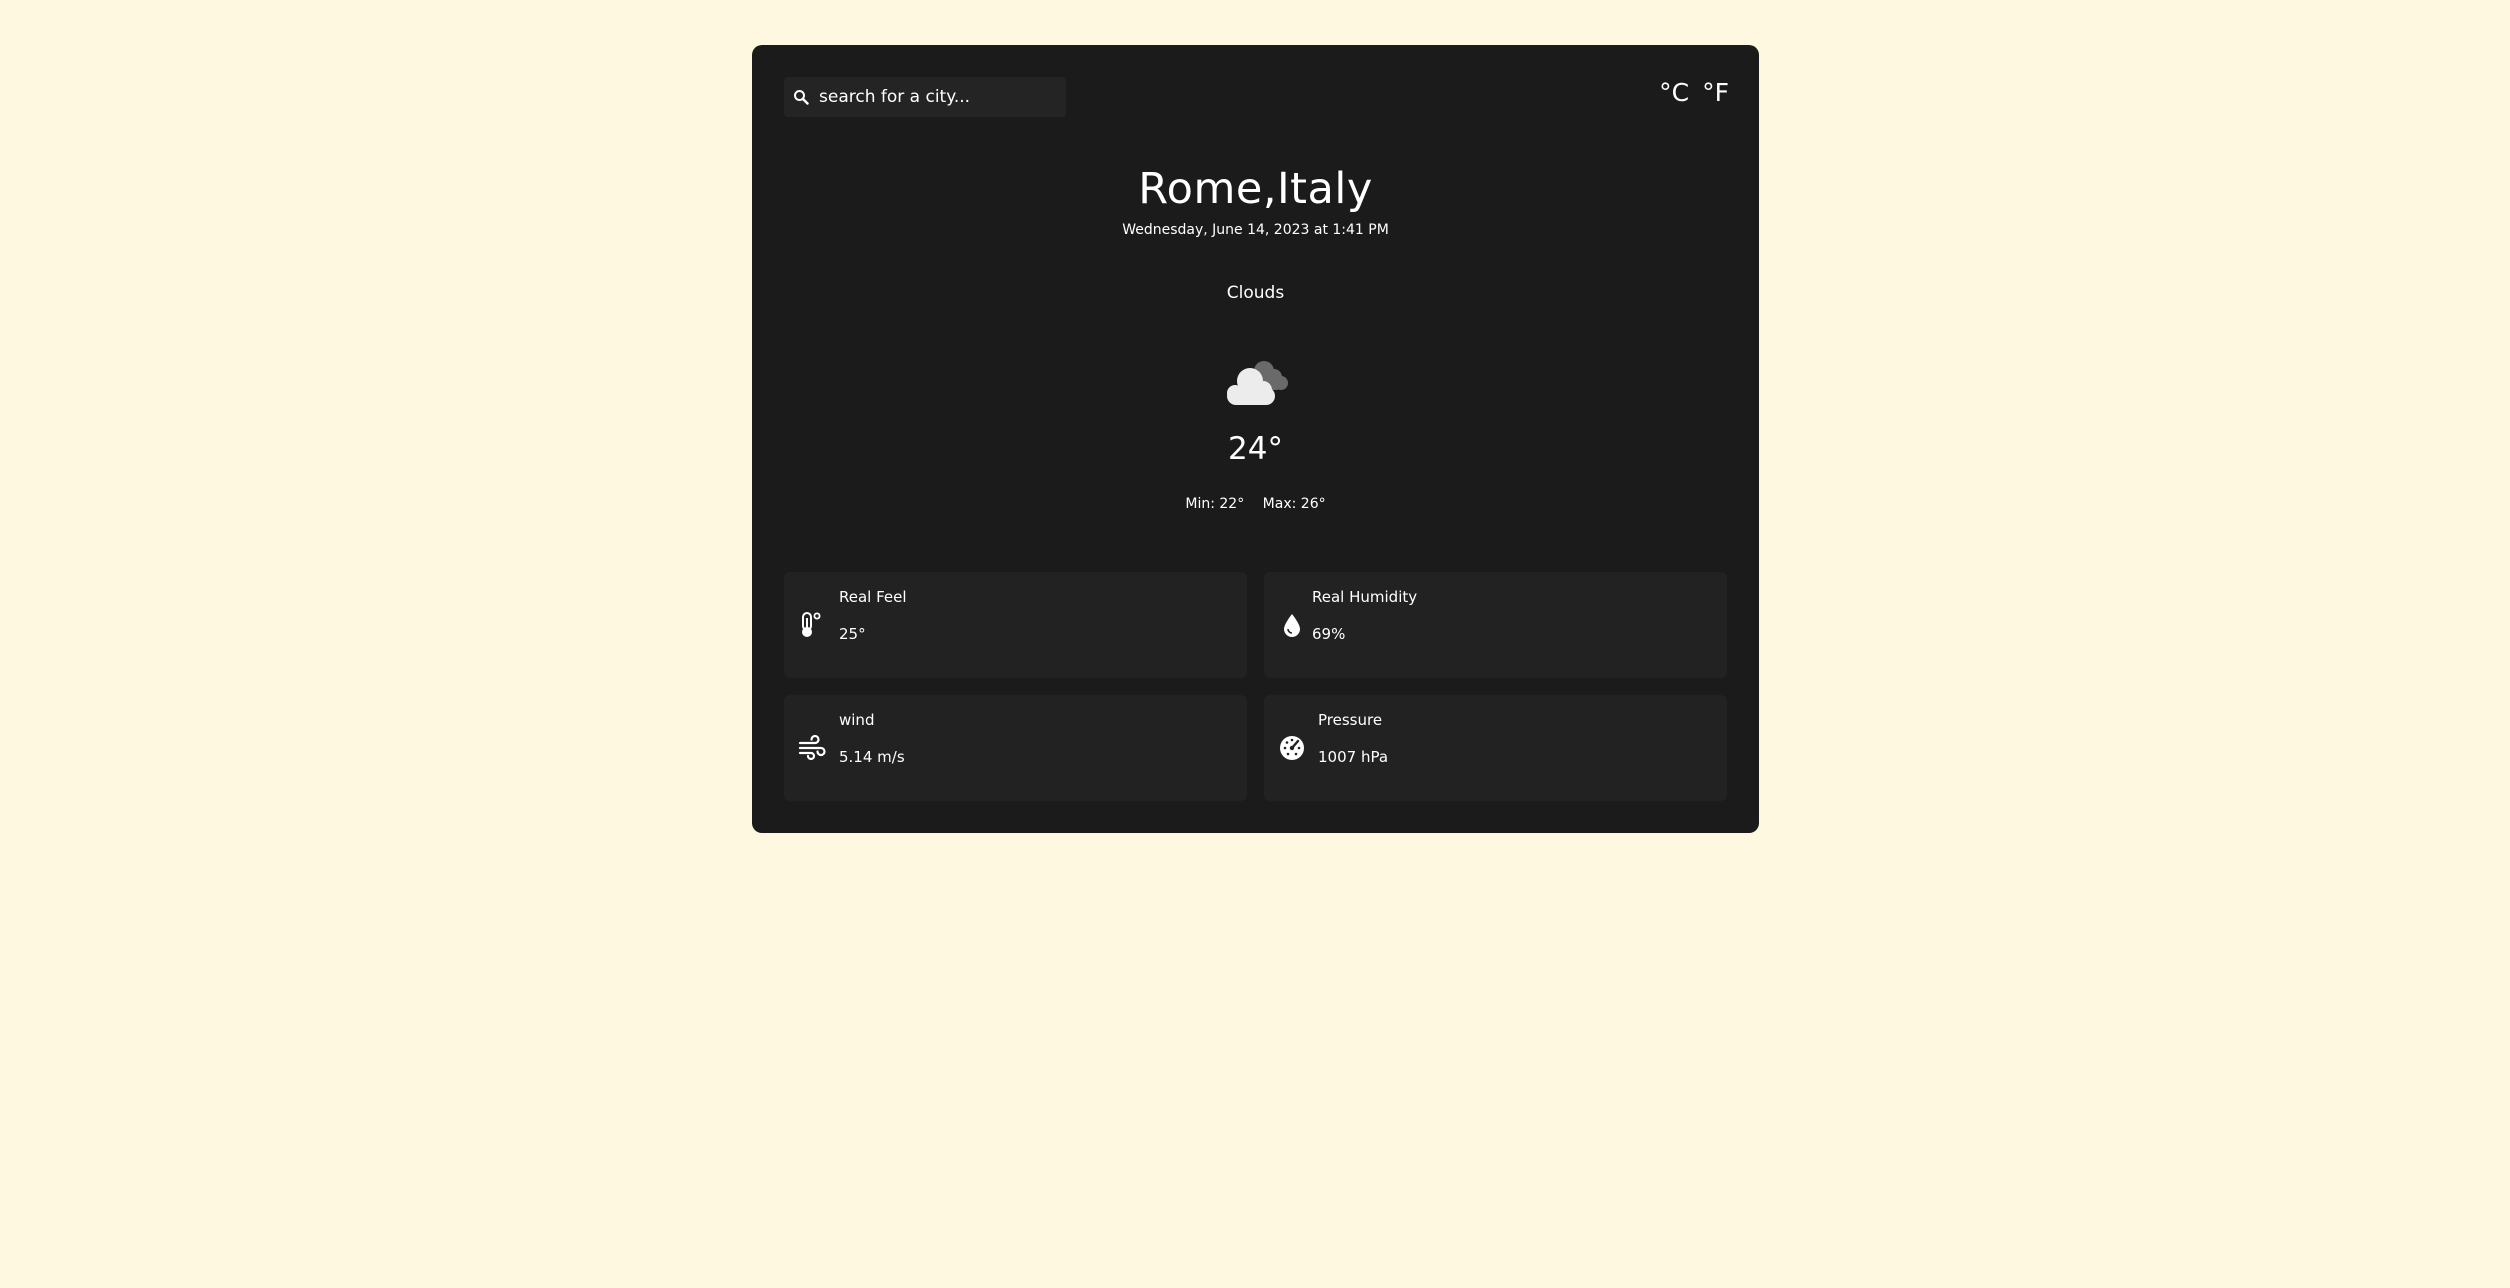 The width and height of the screenshot is (2510, 1288). I want to click on min-max-temperature: Min: 22° Max: 26°, so click(1255, 504).